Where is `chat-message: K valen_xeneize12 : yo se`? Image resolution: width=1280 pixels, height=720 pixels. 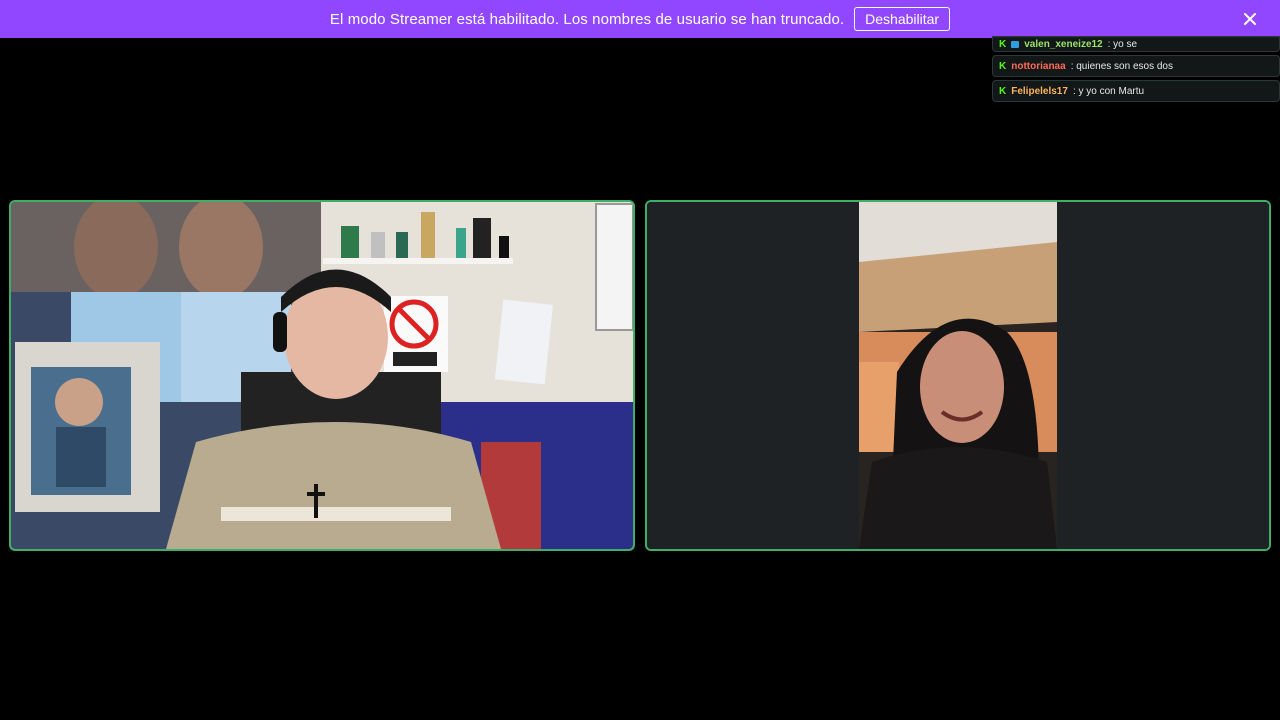 chat-message: K valen_xeneize12 : yo se is located at coordinates (1136, 44).